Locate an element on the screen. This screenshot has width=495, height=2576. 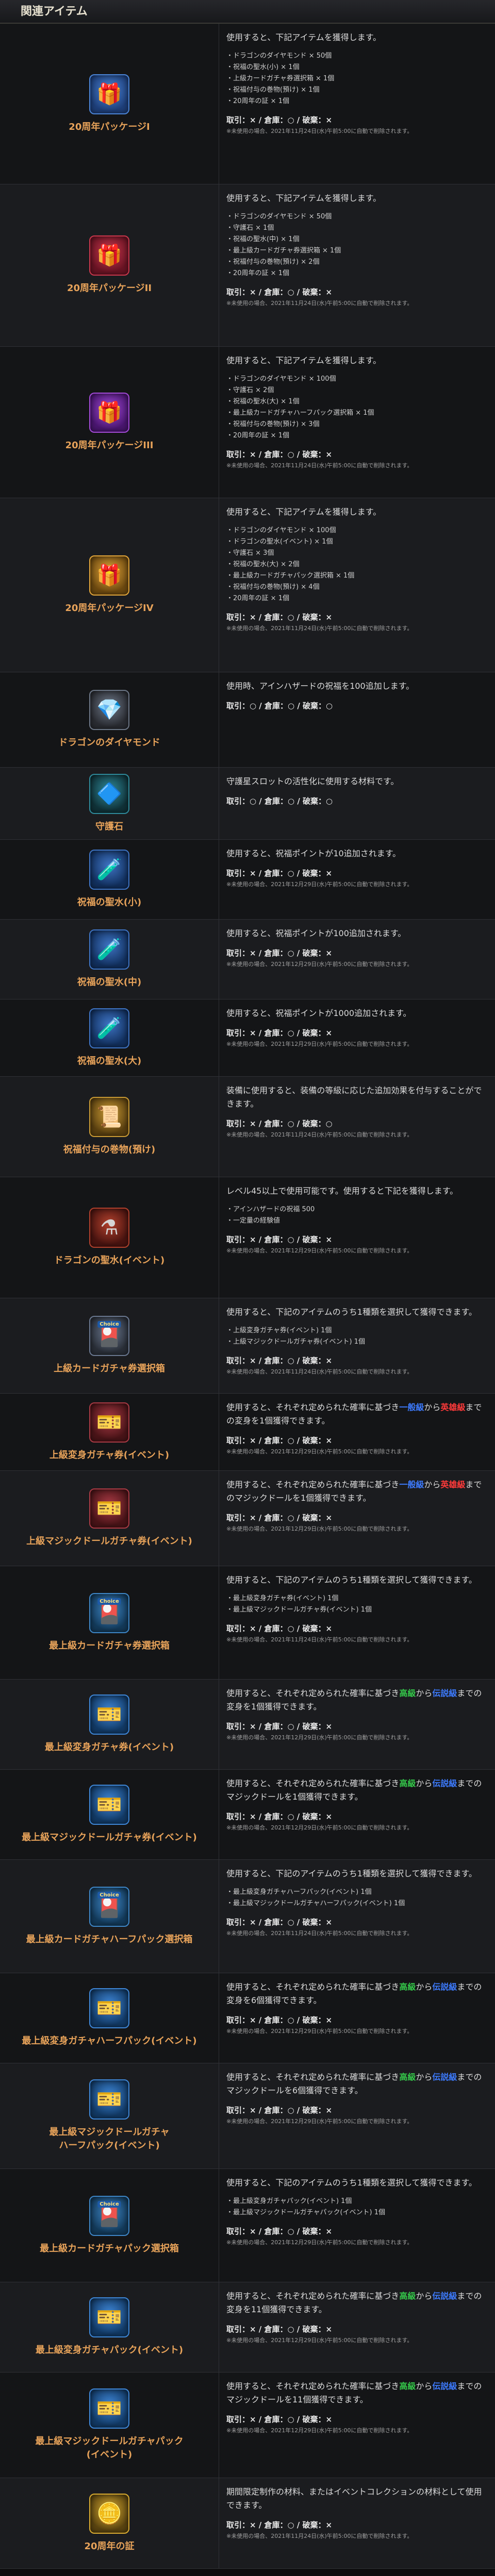
top-card-gacha-half-pack-select-box-icon: Choice 🎴 is located at coordinates (109, 1906).